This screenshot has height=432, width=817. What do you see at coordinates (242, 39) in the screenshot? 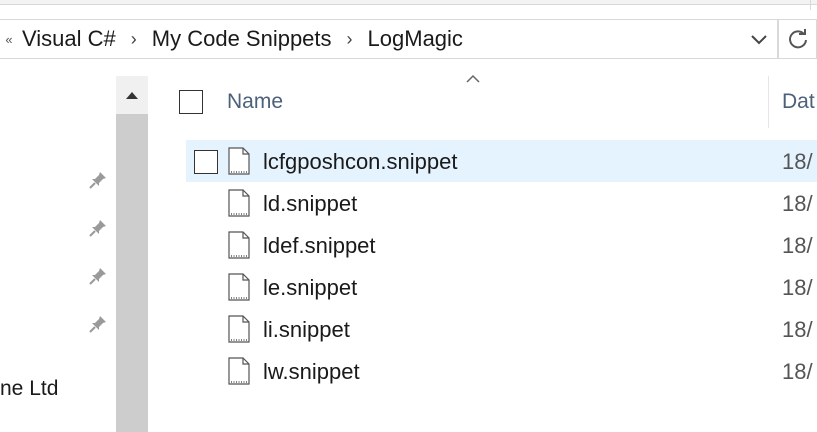
I see `breadcrumb-item-my-code-snippets: My Code Snippets` at bounding box center [242, 39].